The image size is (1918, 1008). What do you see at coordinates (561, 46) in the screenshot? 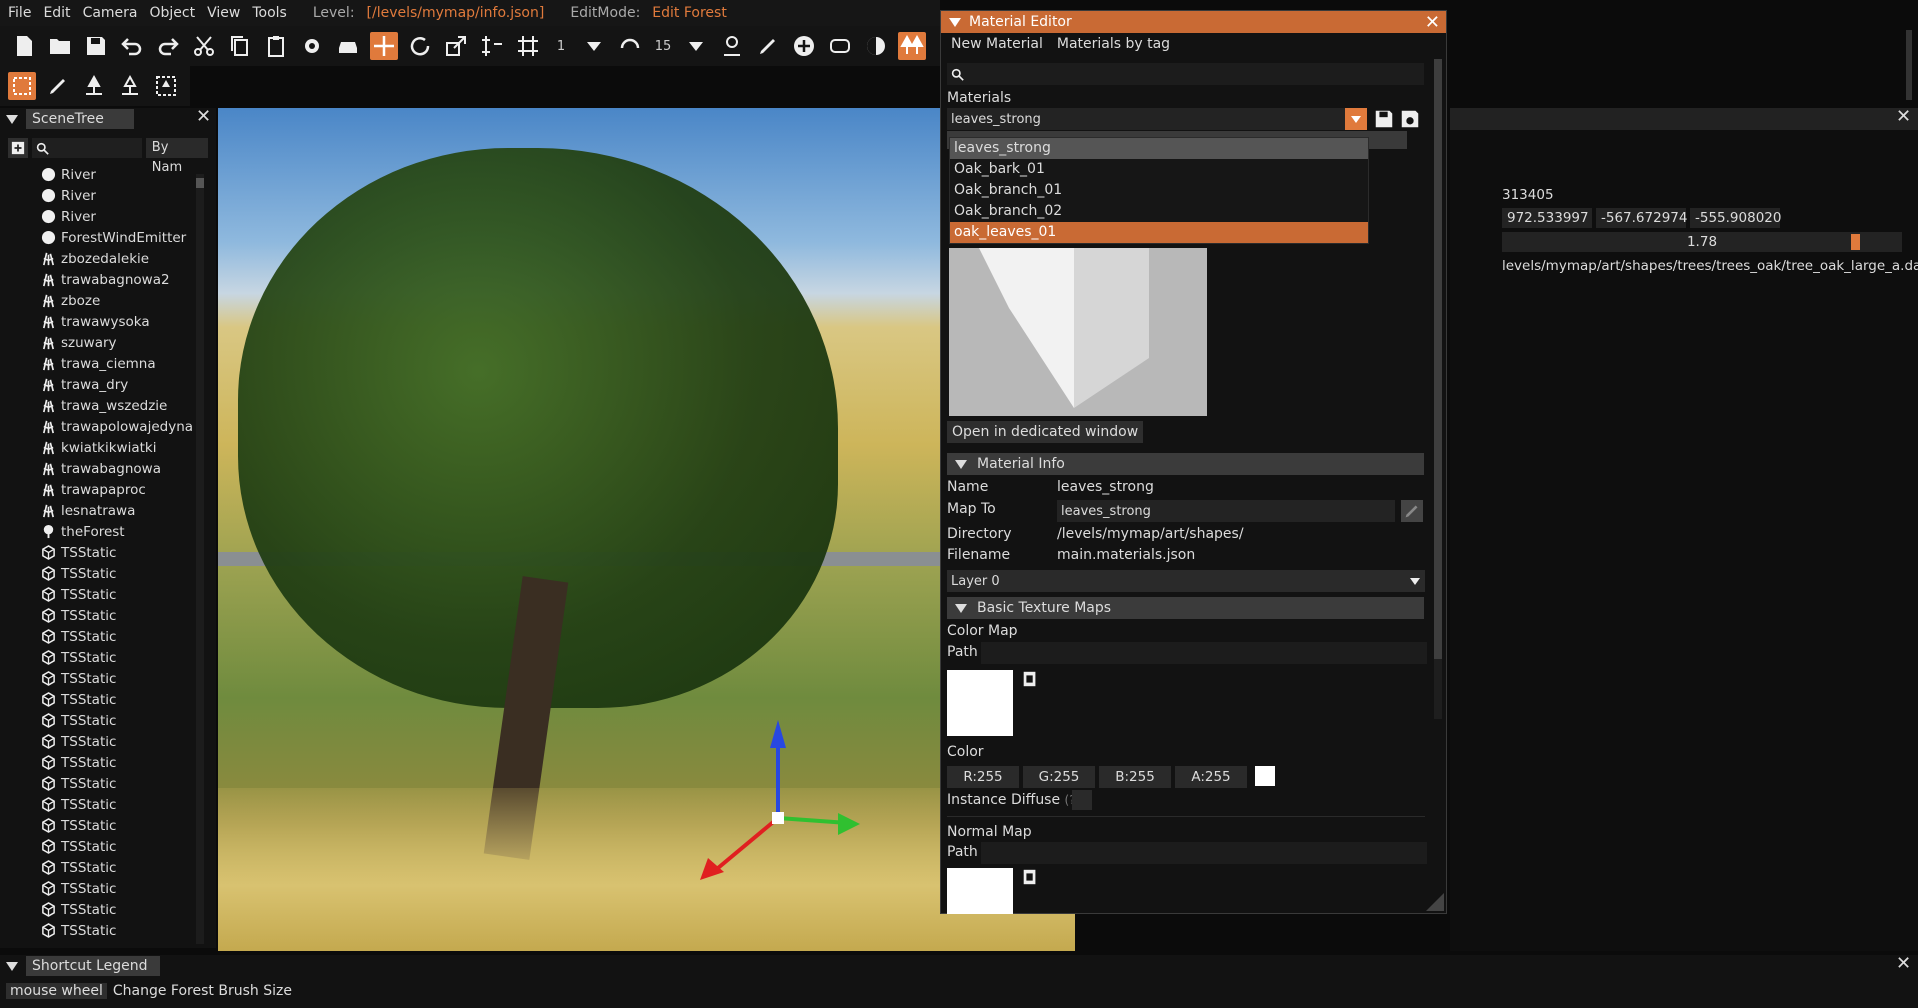
I see `grid-snap-value: 1` at bounding box center [561, 46].